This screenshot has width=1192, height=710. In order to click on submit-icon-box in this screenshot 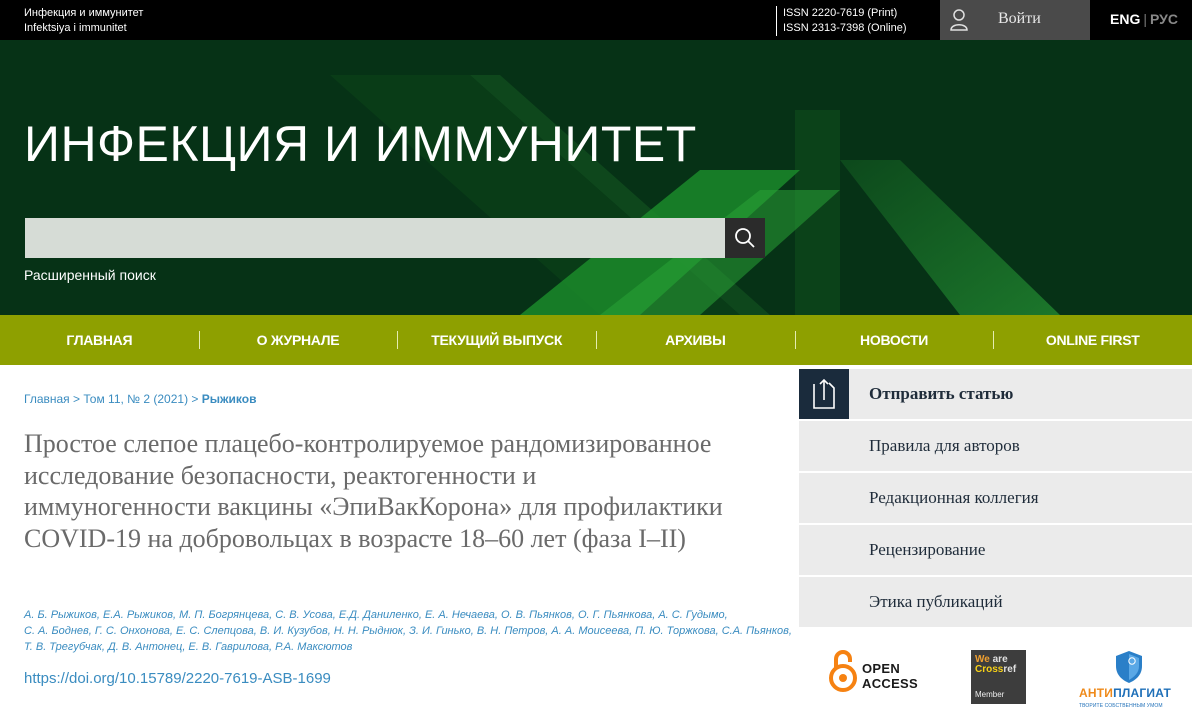, I will do `click(824, 394)`.